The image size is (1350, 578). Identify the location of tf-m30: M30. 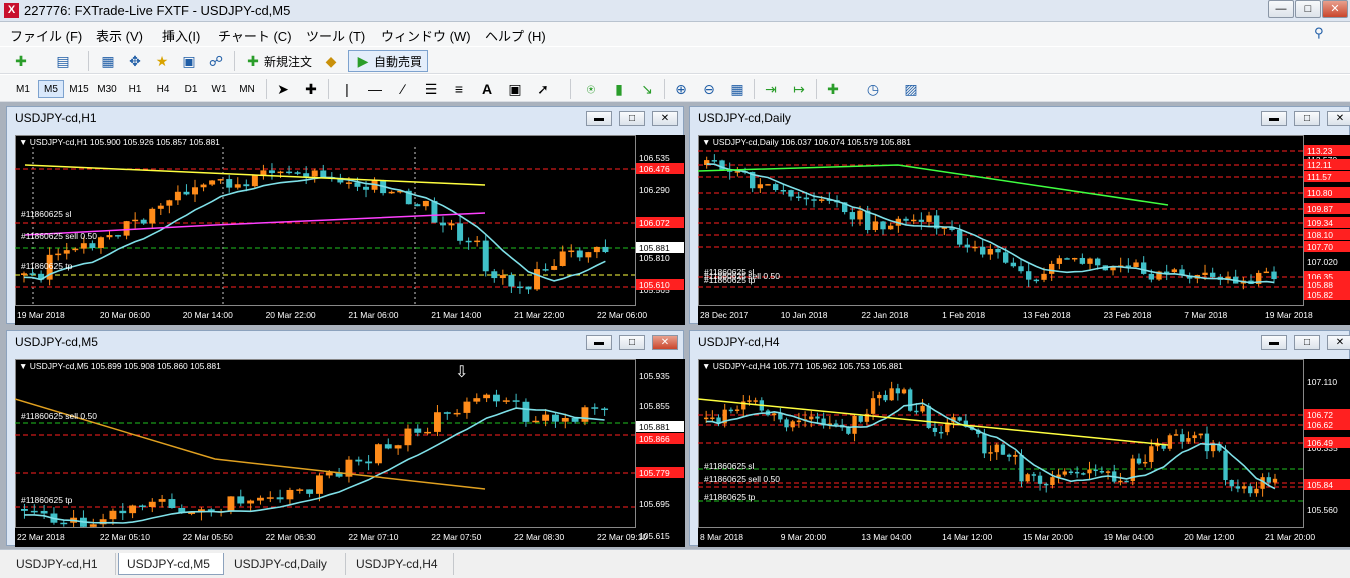
(107, 89).